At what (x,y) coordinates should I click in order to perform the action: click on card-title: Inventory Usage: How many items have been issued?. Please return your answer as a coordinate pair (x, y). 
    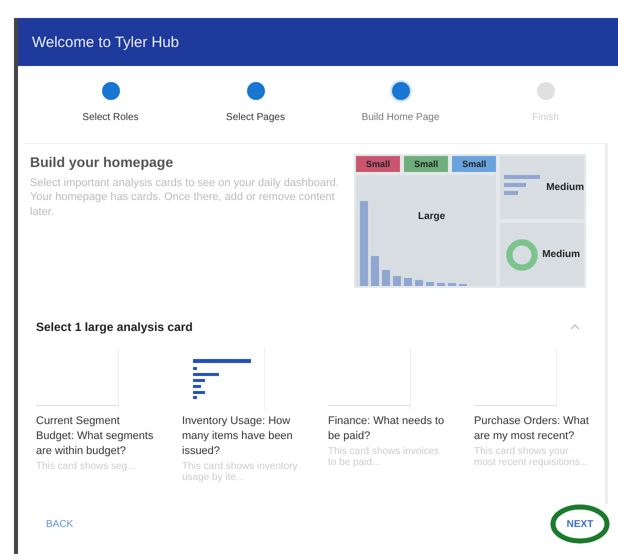
    Looking at the image, I should click on (238, 436).